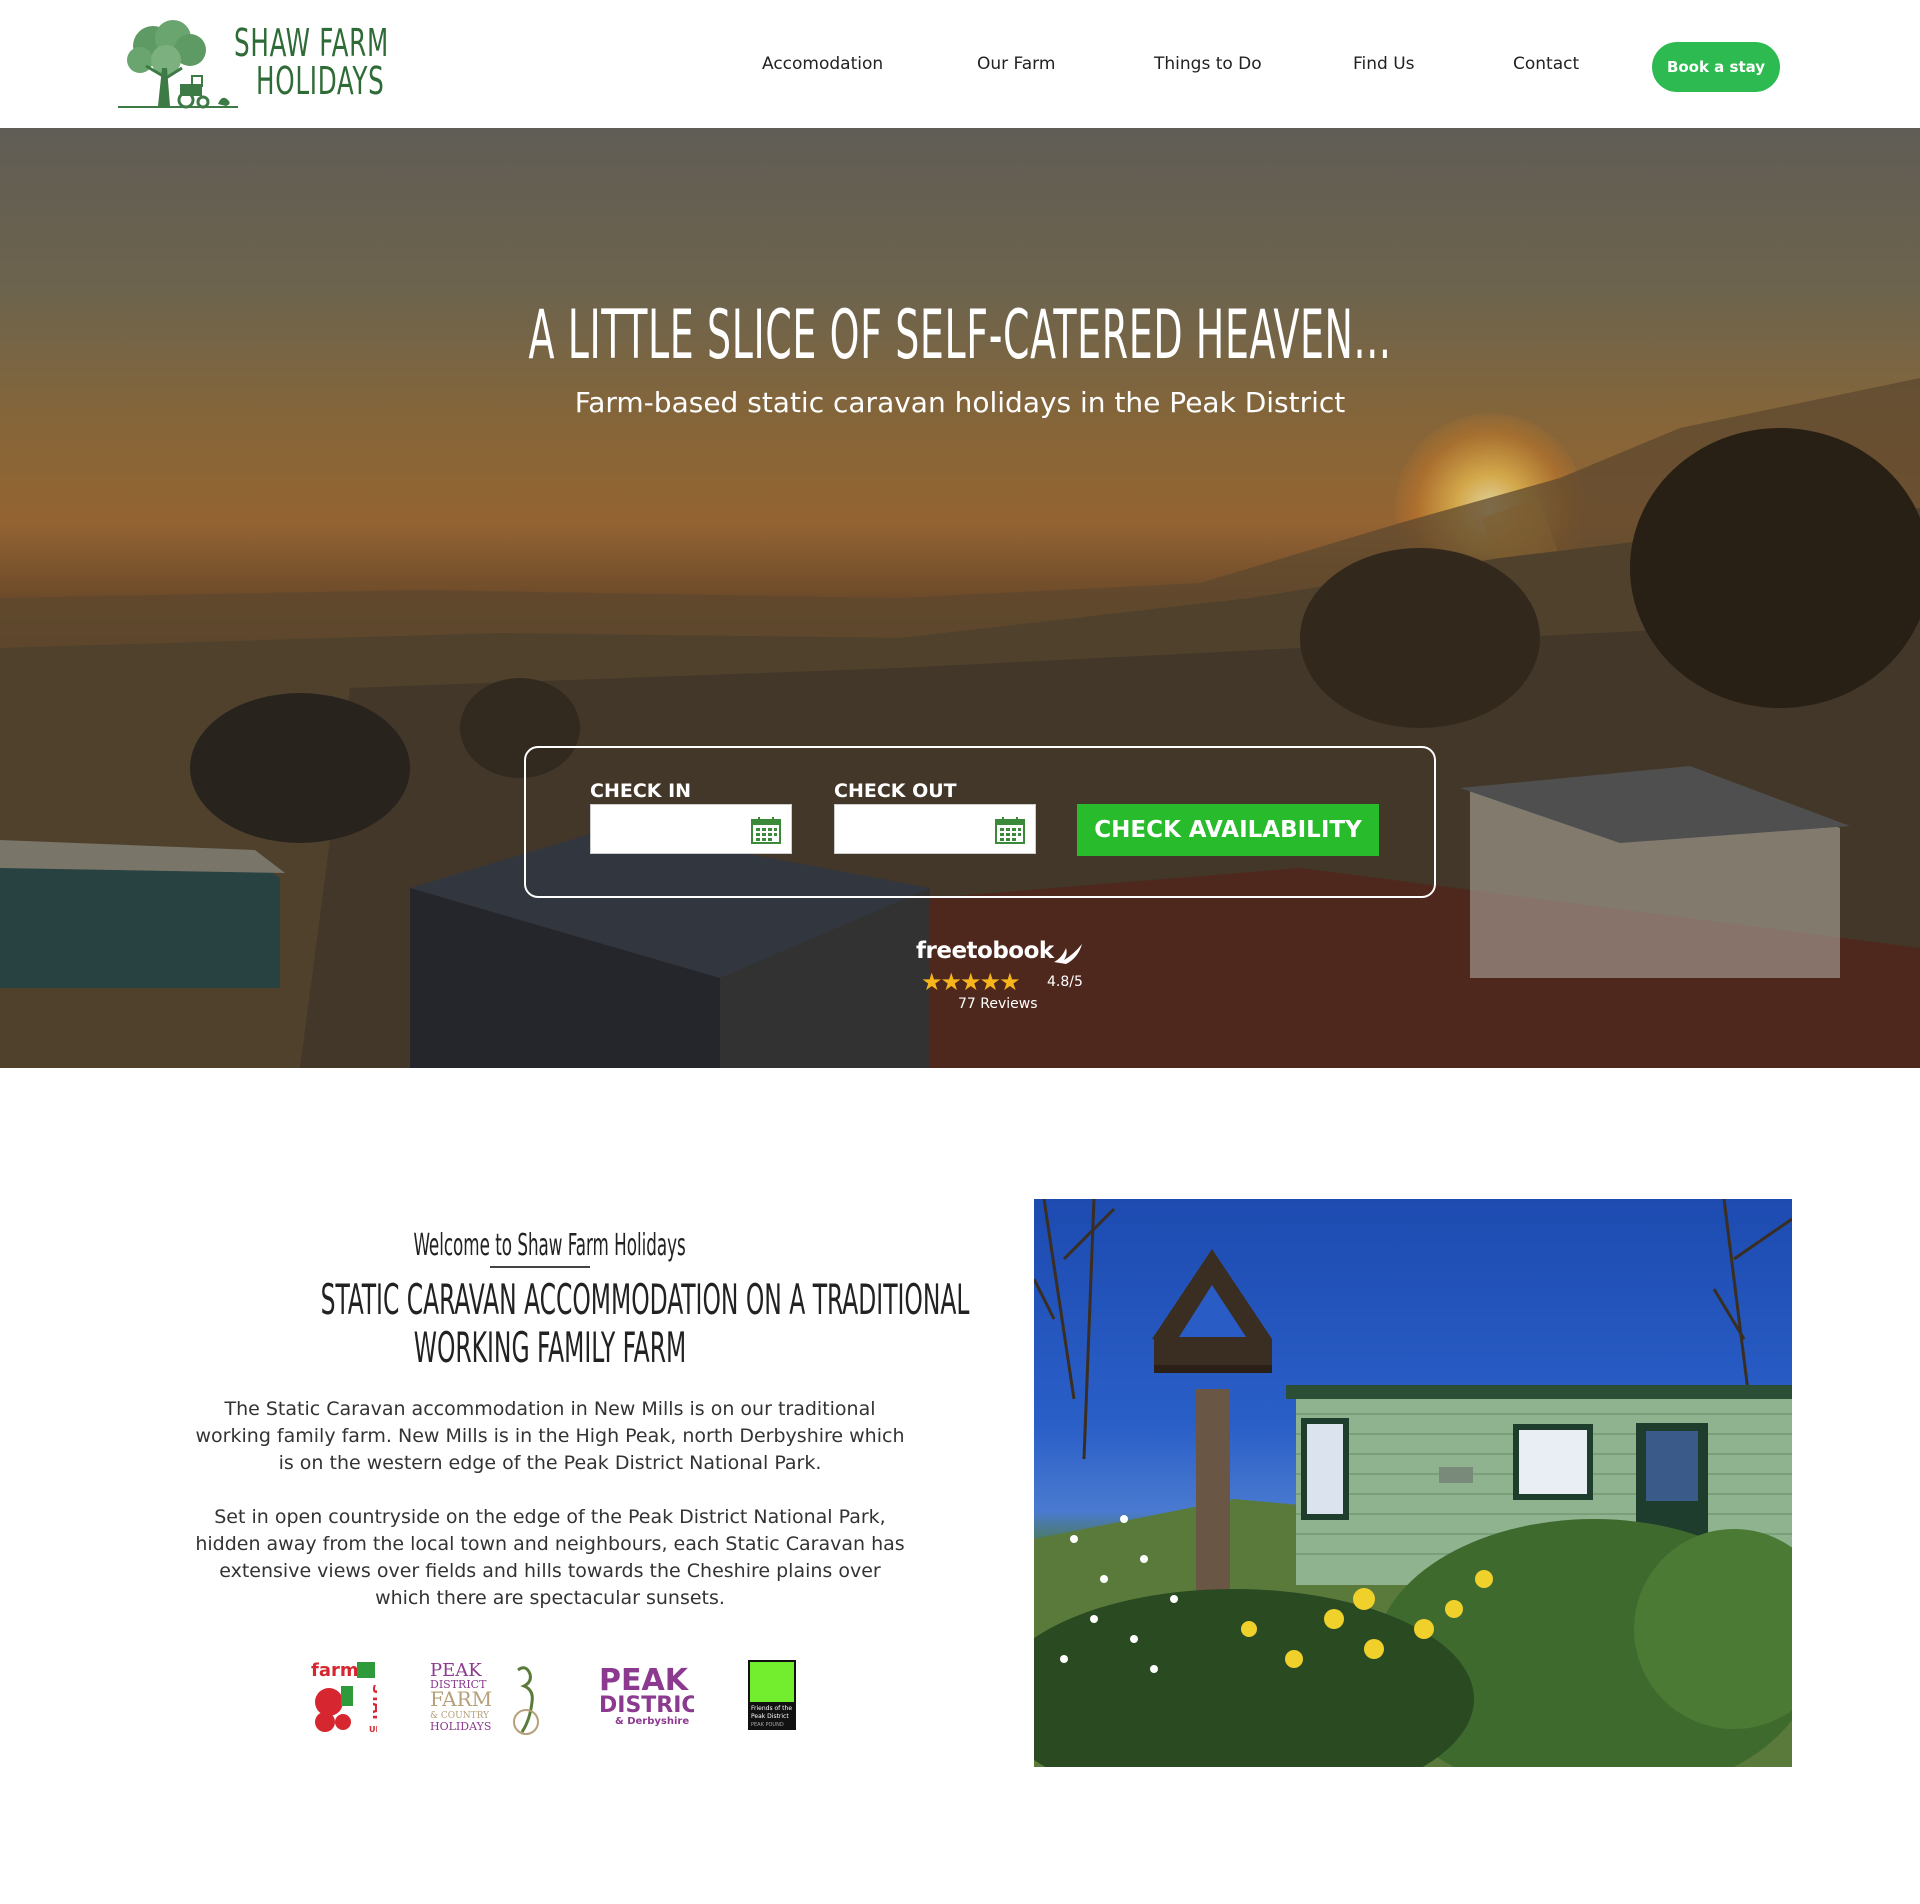  What do you see at coordinates (373, 1703) in the screenshot?
I see `svg-text: STAY` at bounding box center [373, 1703].